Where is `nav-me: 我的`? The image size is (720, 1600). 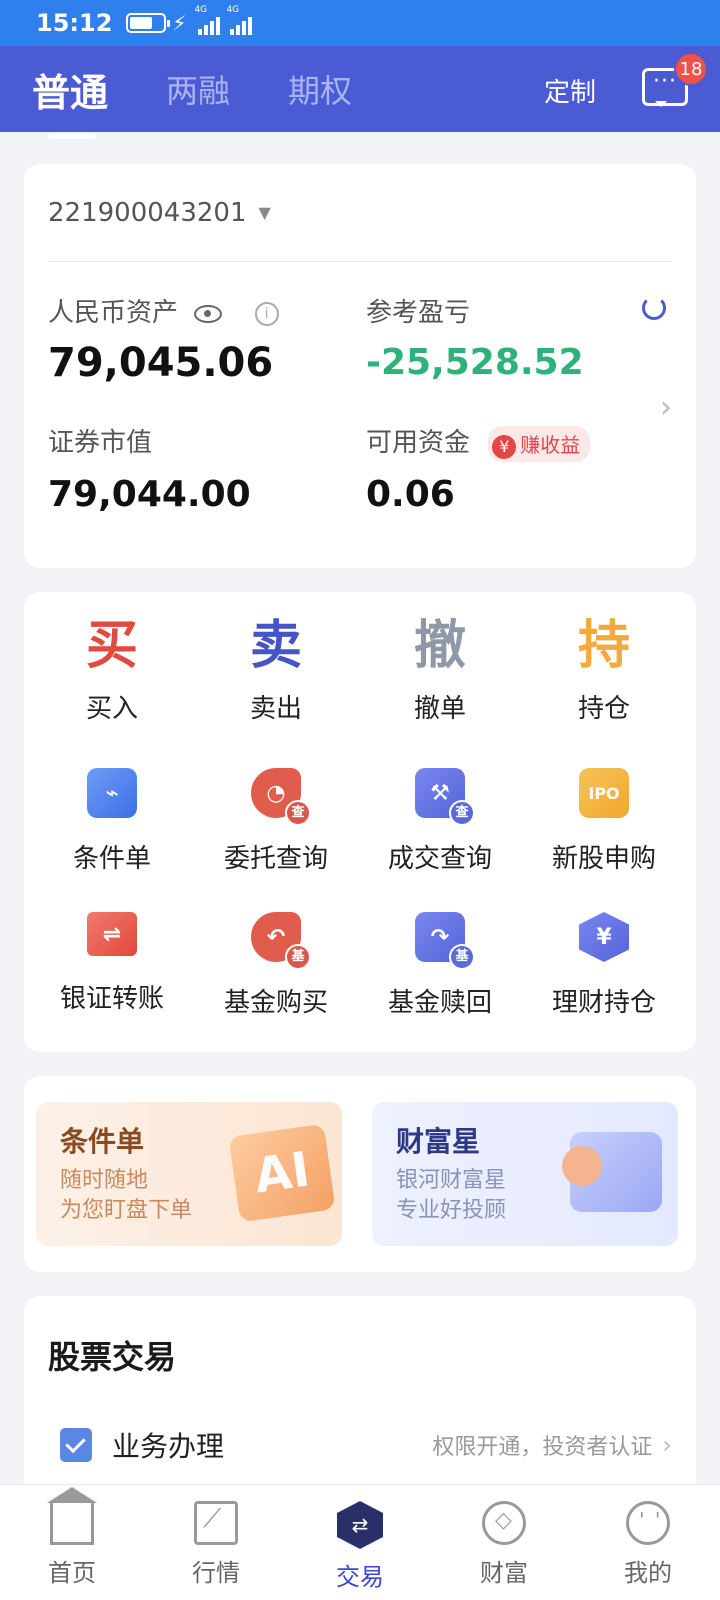
nav-me: 我的 is located at coordinates (648, 1542).